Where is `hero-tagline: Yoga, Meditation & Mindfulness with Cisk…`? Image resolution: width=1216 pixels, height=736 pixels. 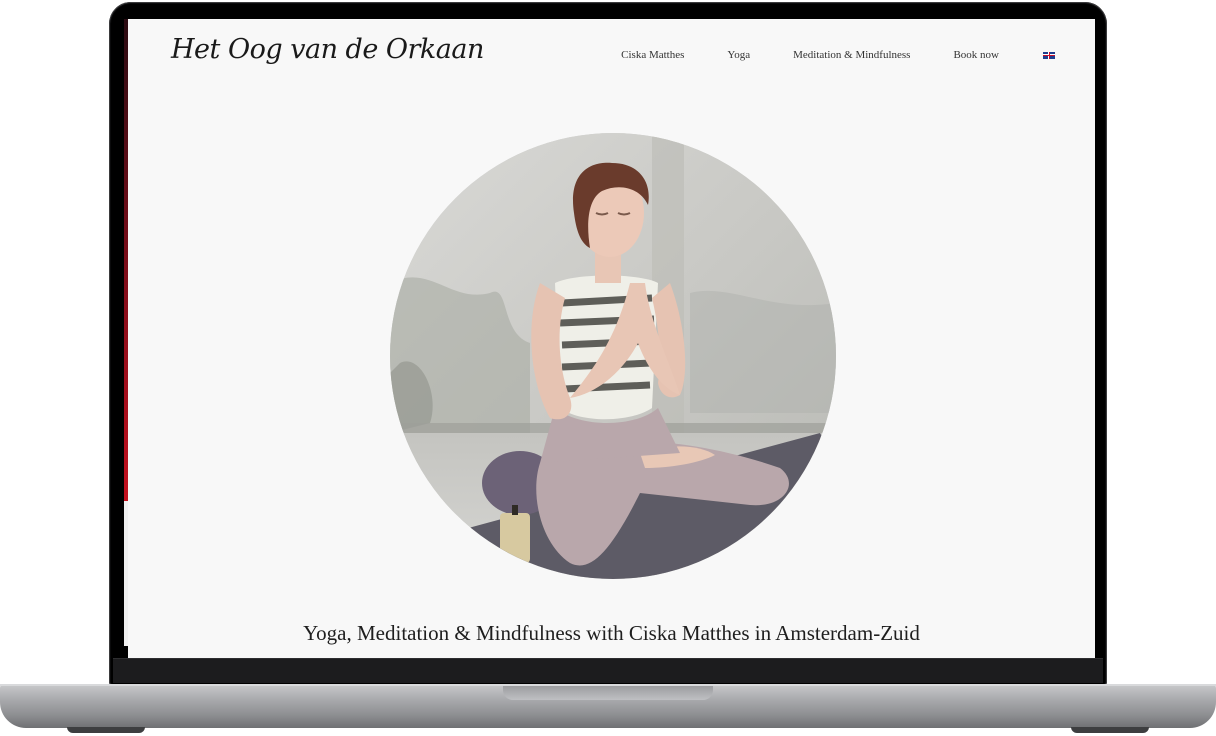
hero-tagline: Yoga, Meditation & Mindfulness with Cisk… is located at coordinates (611, 633).